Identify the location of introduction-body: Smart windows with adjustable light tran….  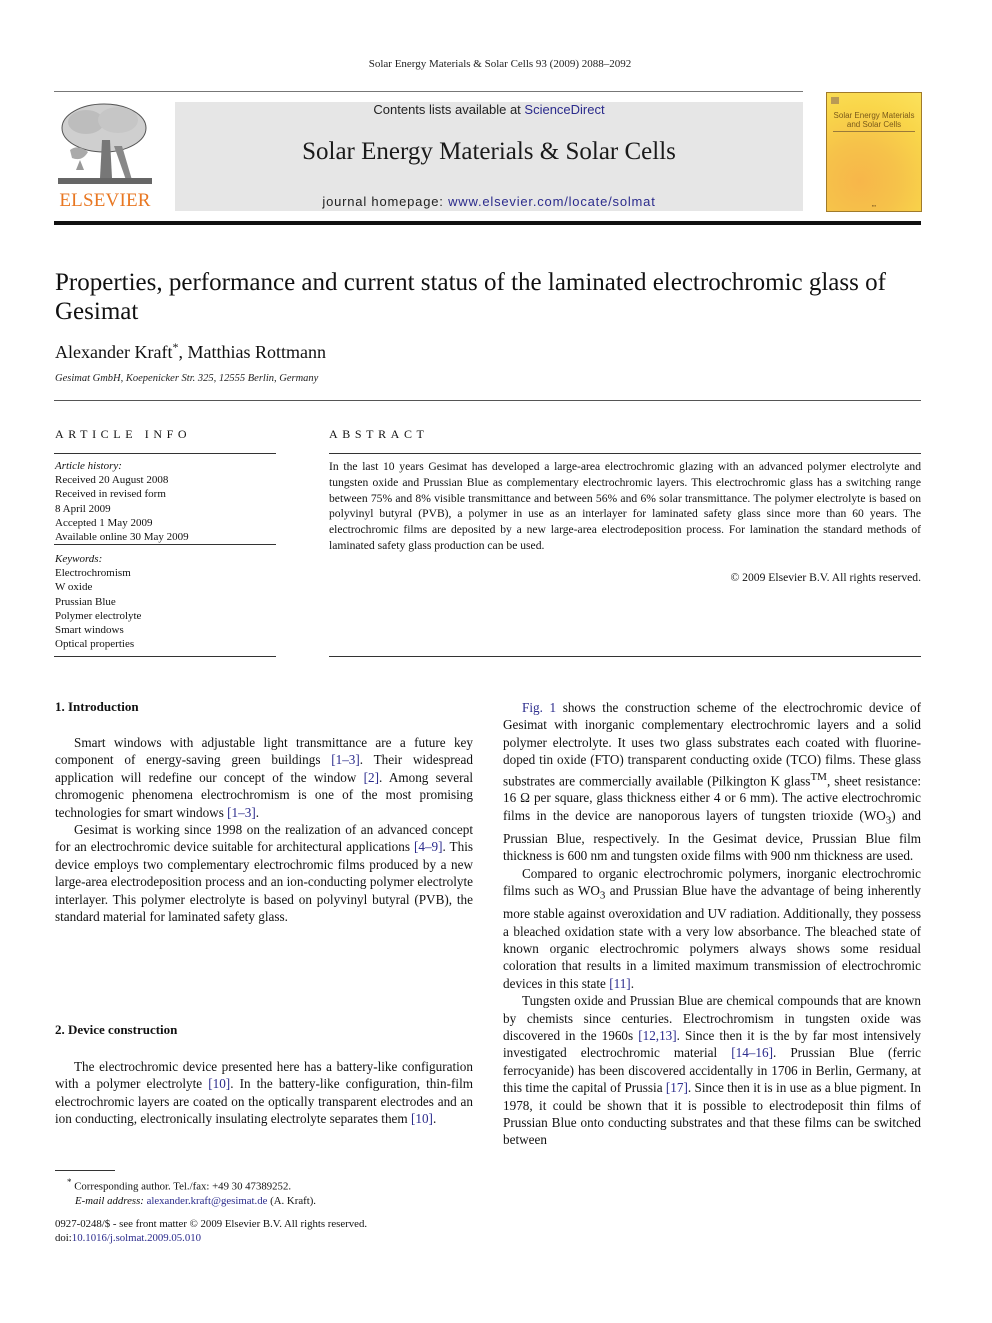
(264, 829).